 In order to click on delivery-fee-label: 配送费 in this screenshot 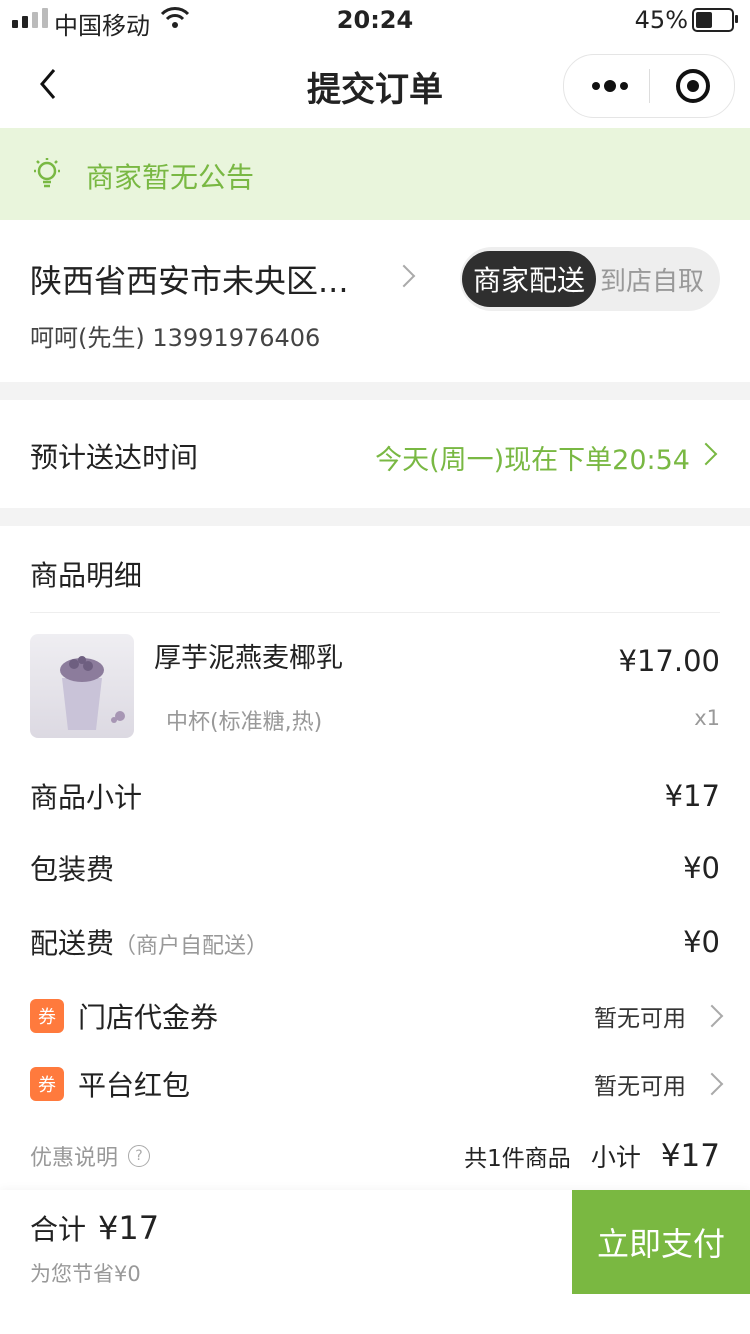, I will do `click(72, 943)`.